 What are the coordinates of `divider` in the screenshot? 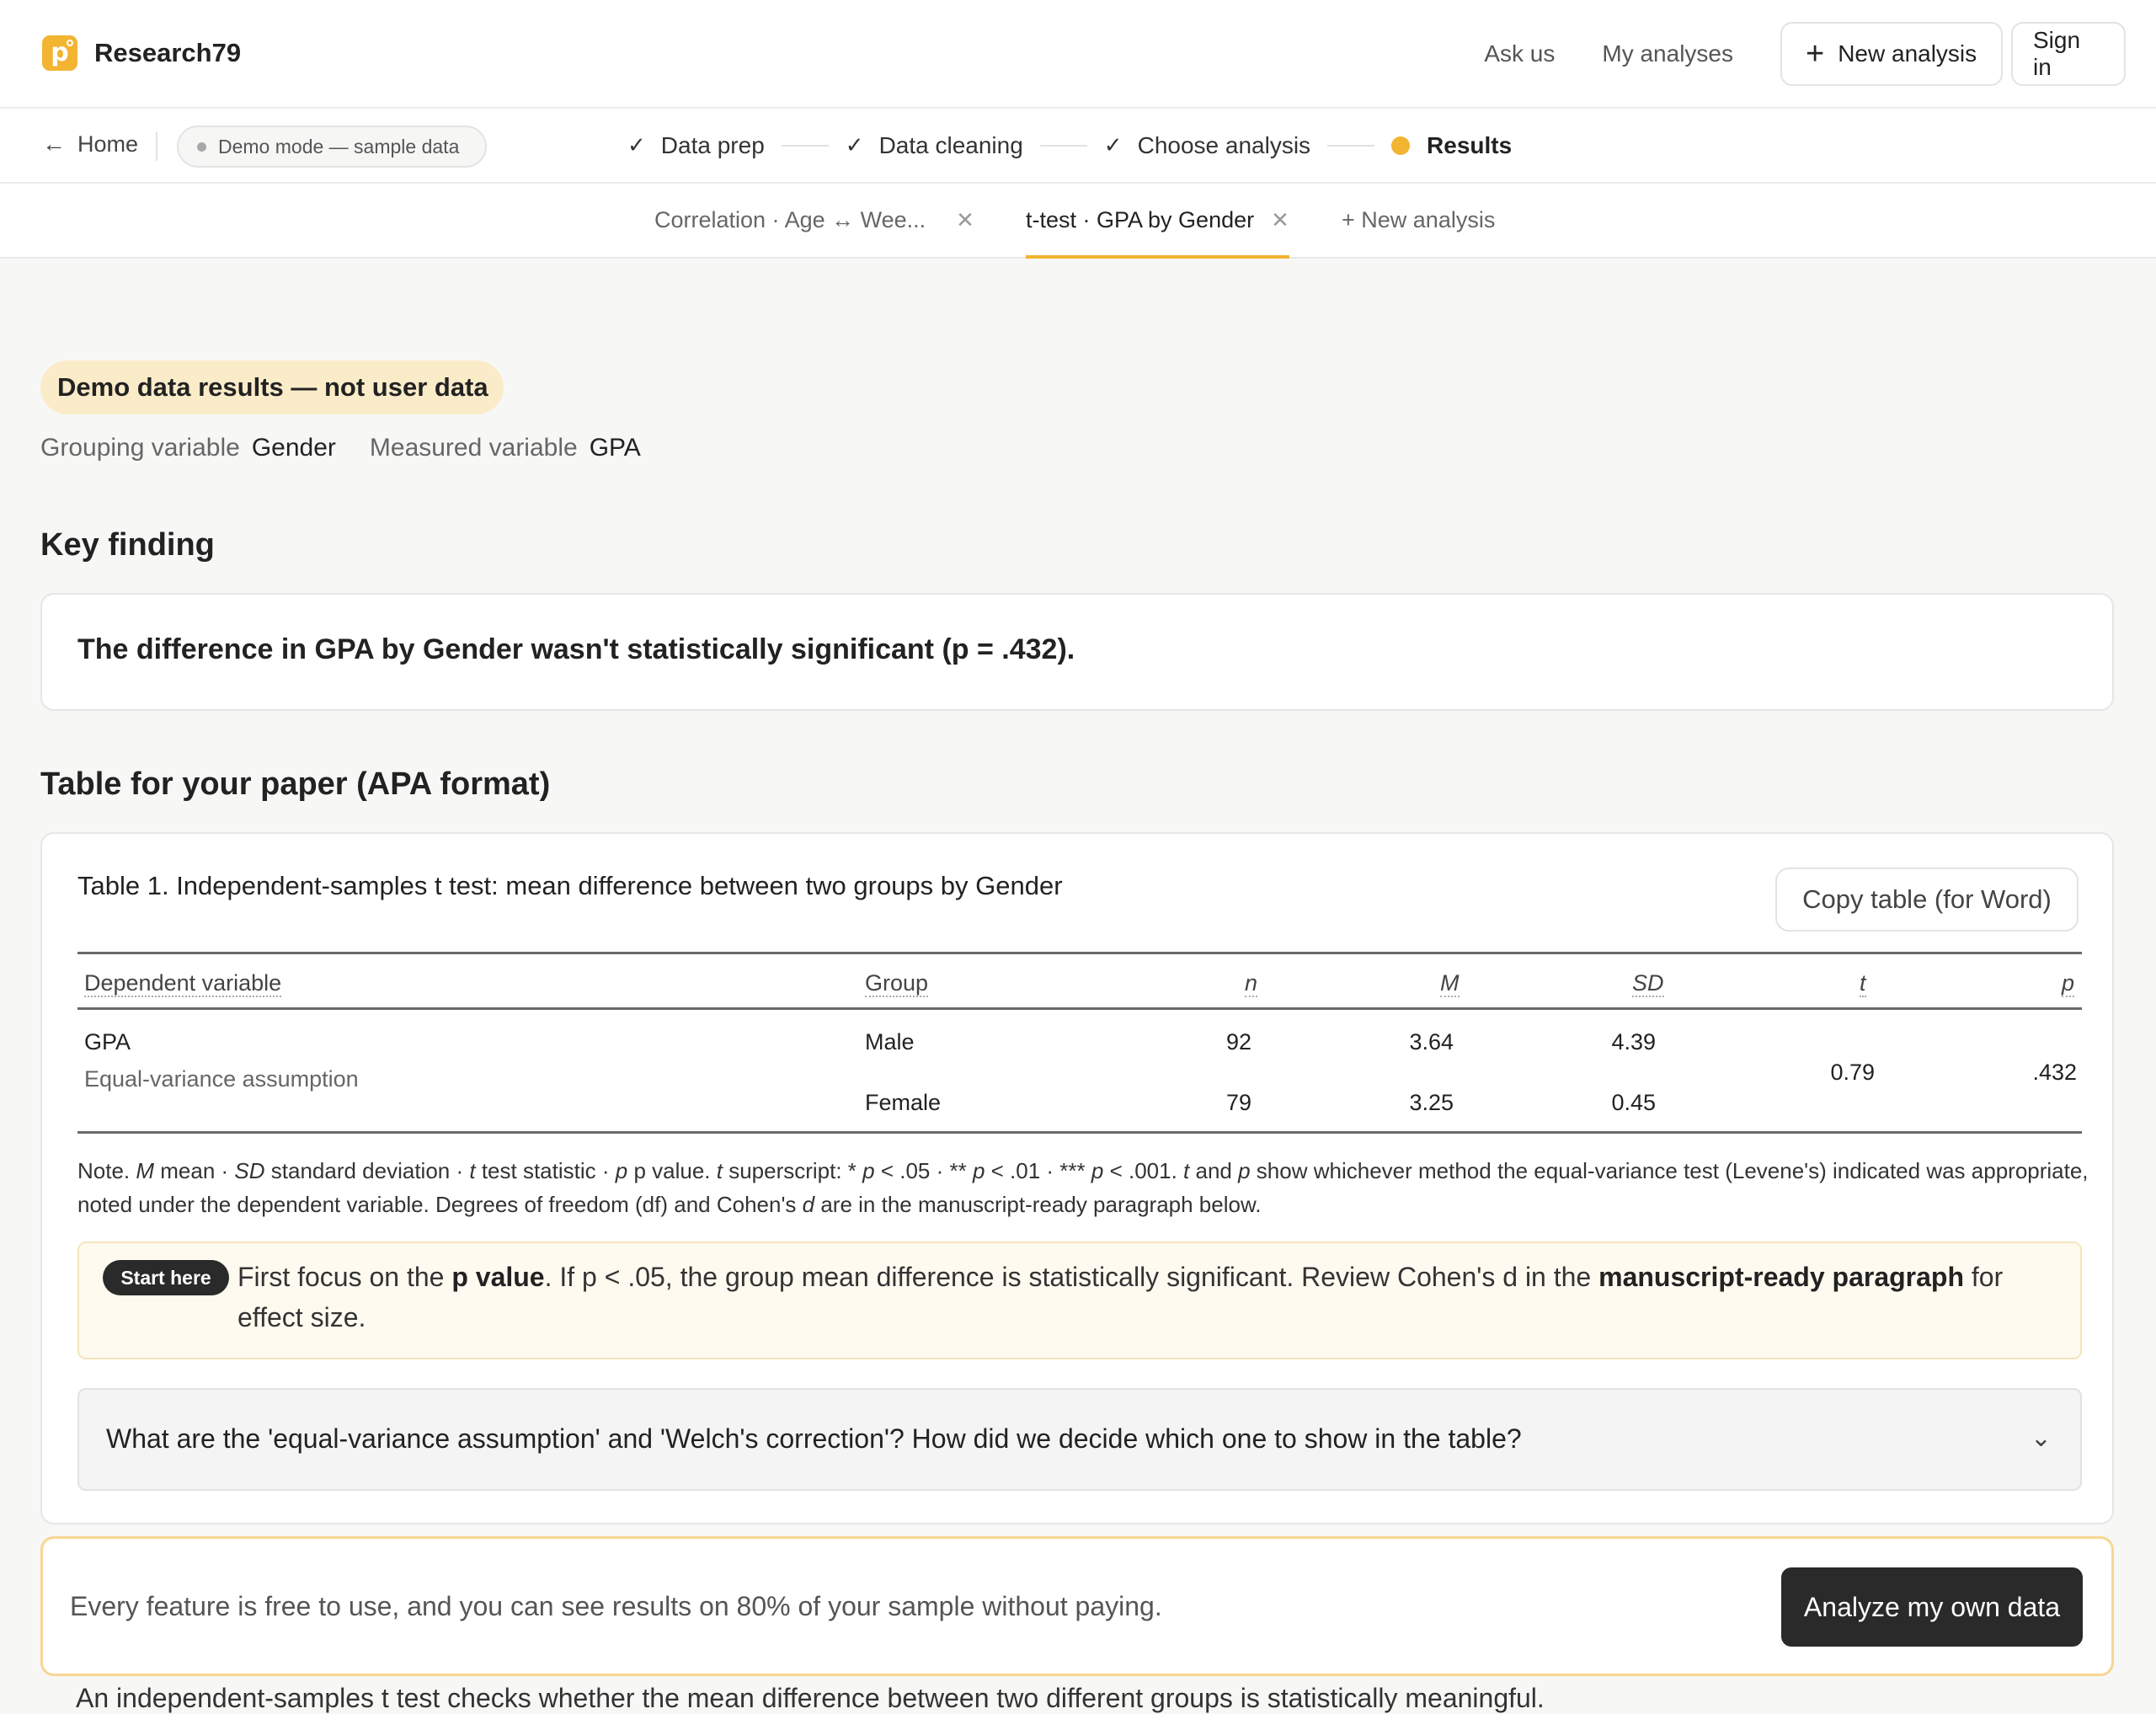 It's located at (156, 146).